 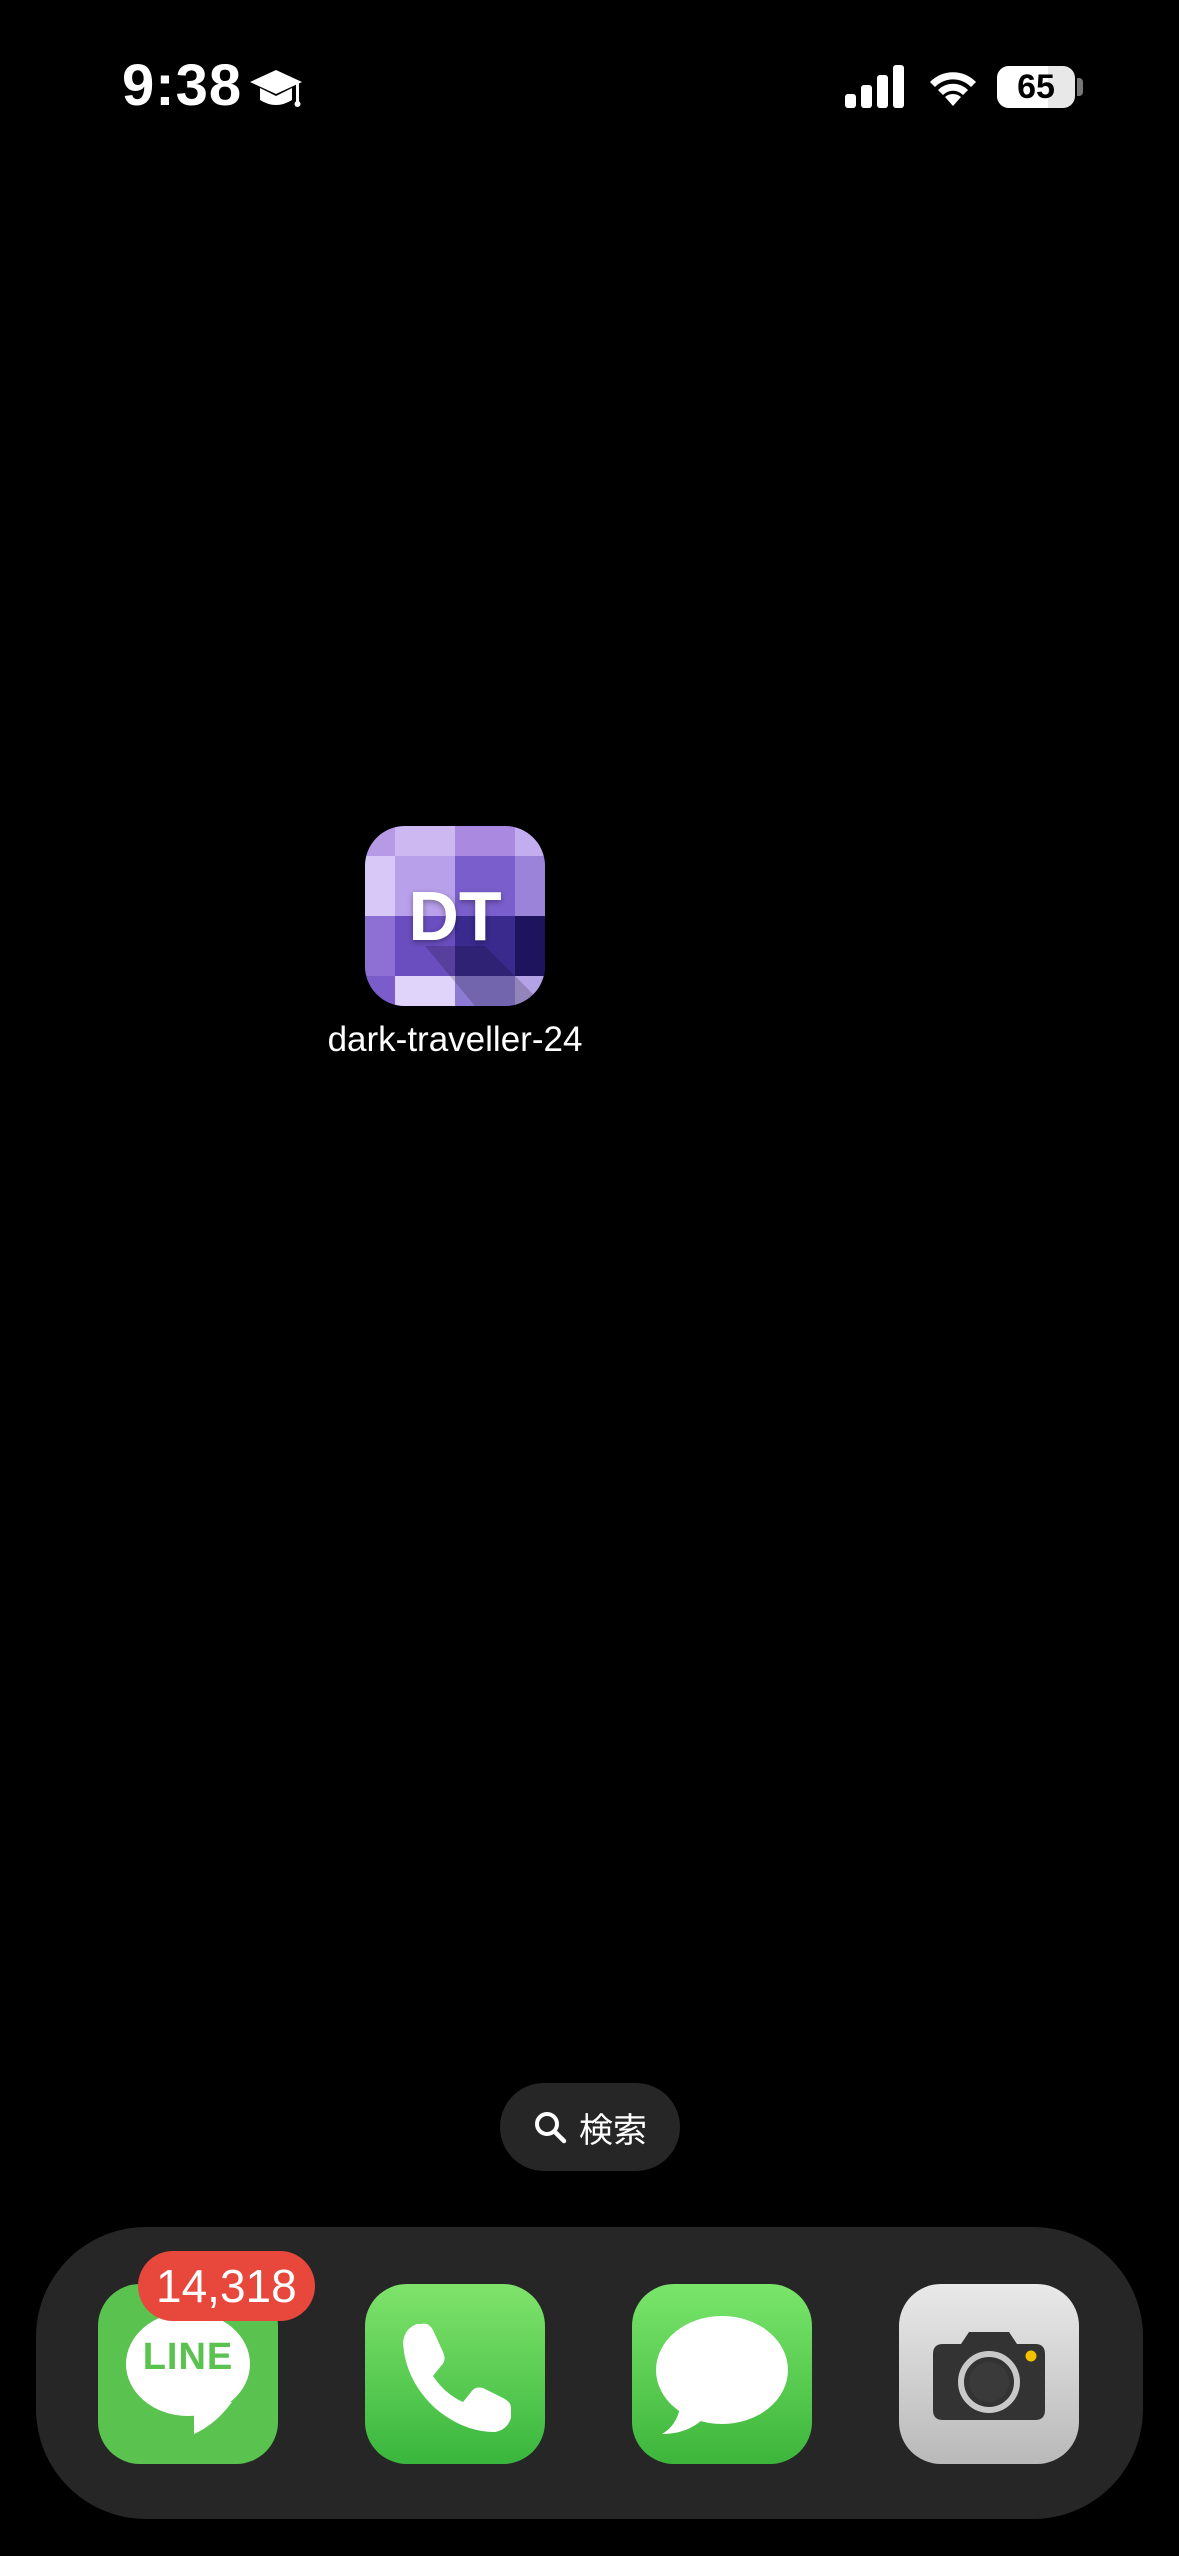 I want to click on phone-app-icon, so click(x=455, y=2374).